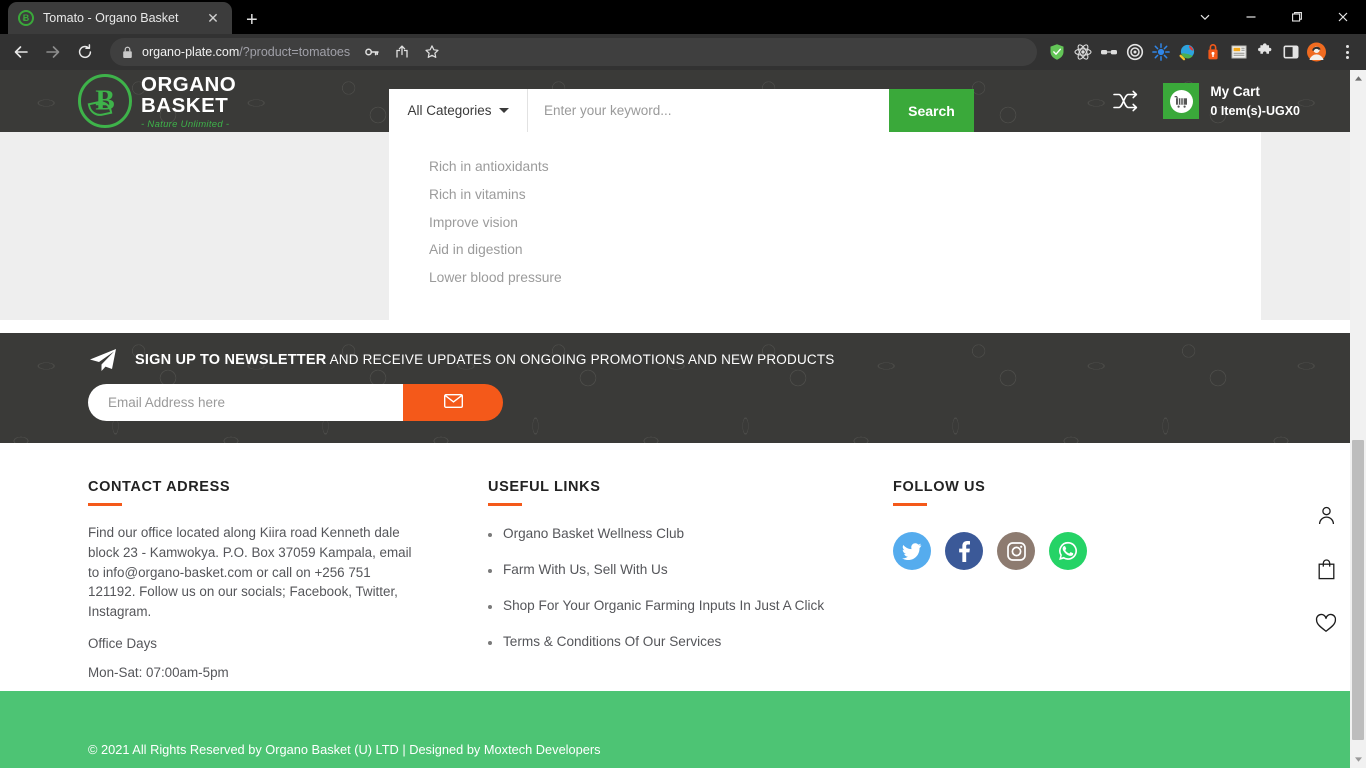 Image resolution: width=1366 pixels, height=768 pixels. I want to click on useful-link: Farm With Us, Sell With Us, so click(585, 569).